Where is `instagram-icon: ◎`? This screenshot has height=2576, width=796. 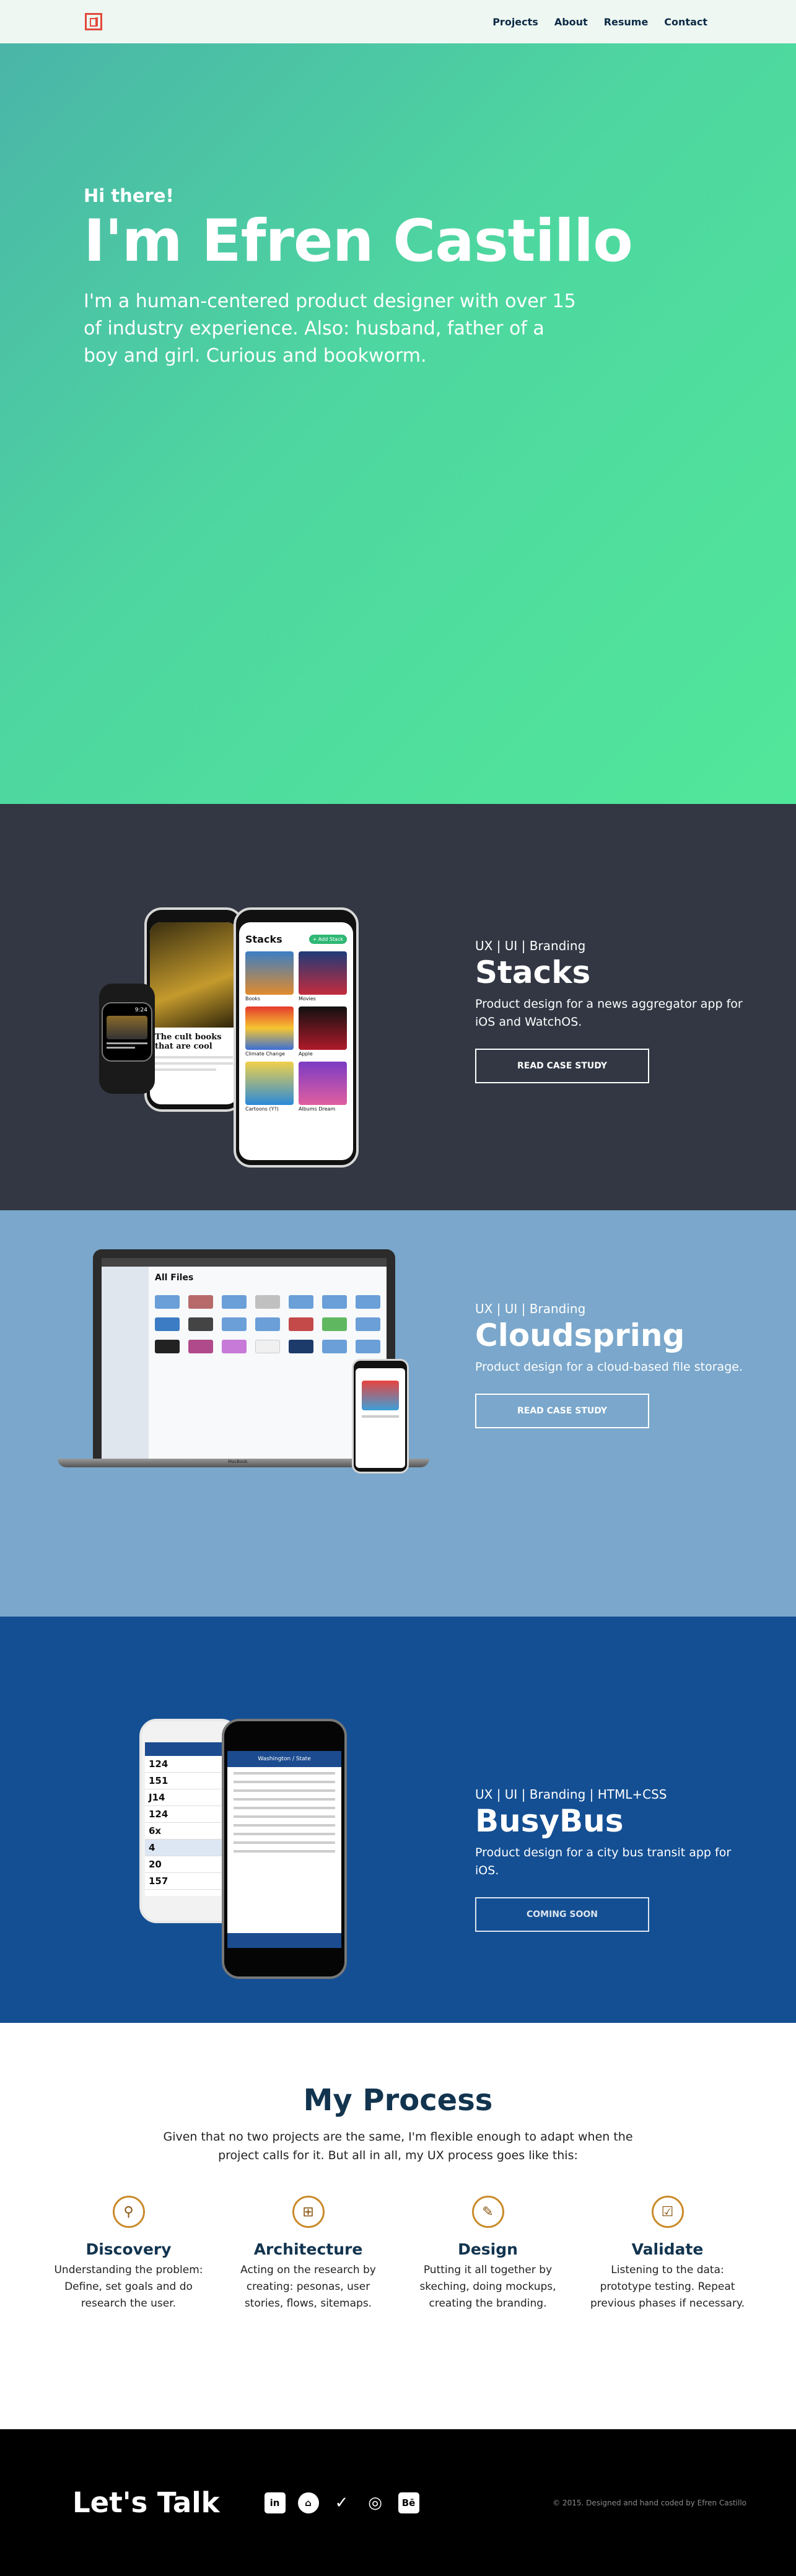 instagram-icon: ◎ is located at coordinates (375, 2502).